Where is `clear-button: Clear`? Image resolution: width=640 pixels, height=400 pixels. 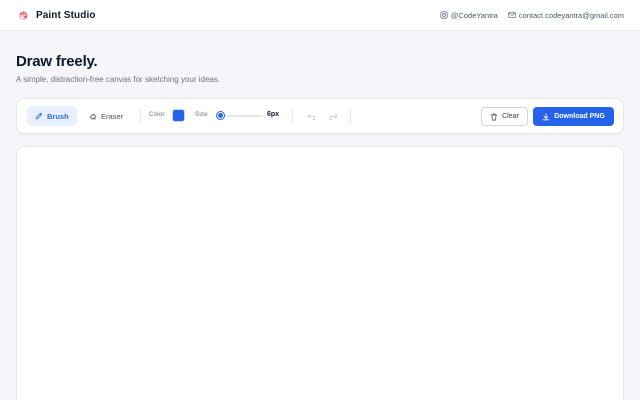
clear-button: Clear is located at coordinates (504, 116).